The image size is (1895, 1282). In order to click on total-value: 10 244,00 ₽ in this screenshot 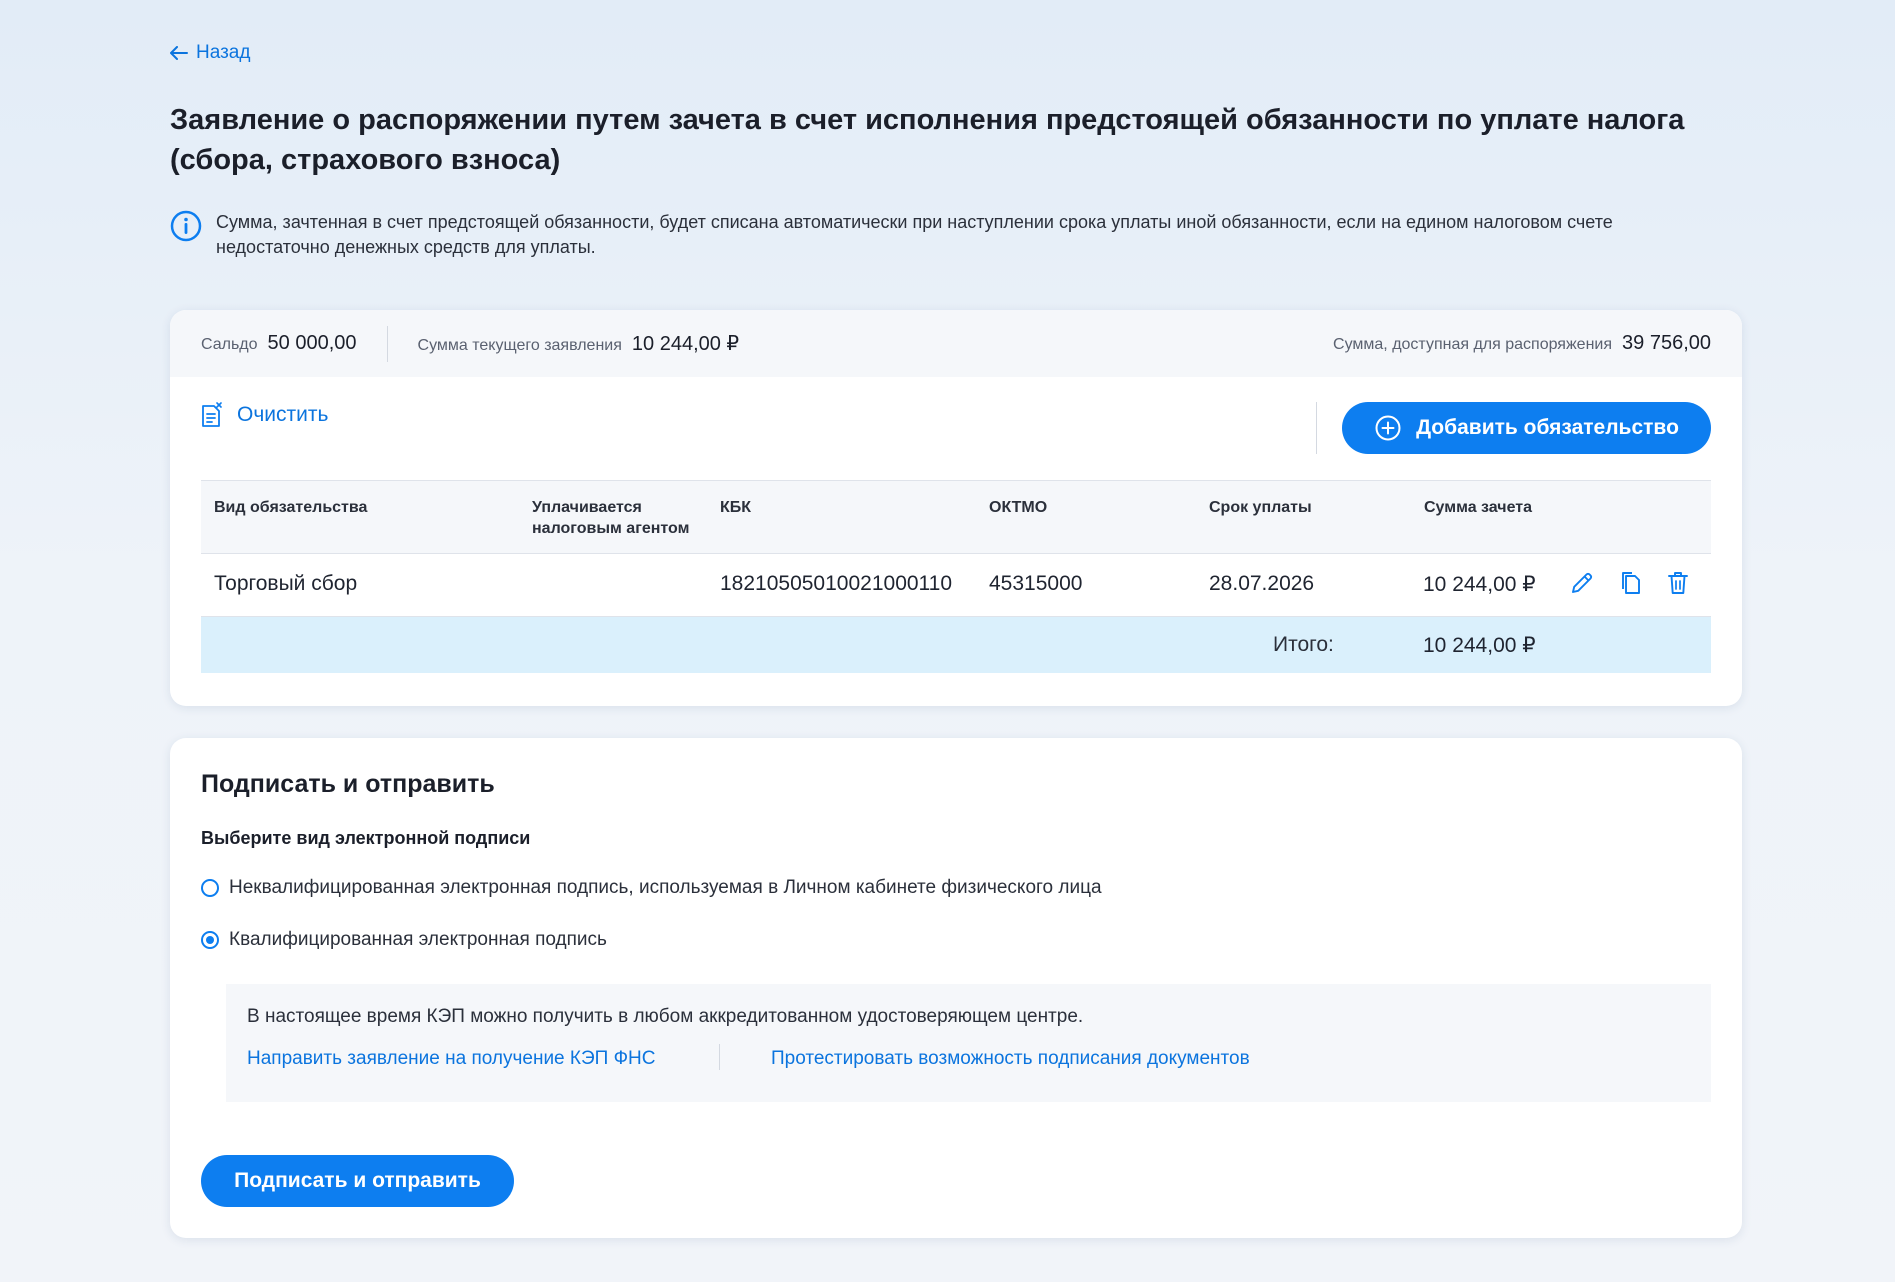, I will do `click(1479, 645)`.